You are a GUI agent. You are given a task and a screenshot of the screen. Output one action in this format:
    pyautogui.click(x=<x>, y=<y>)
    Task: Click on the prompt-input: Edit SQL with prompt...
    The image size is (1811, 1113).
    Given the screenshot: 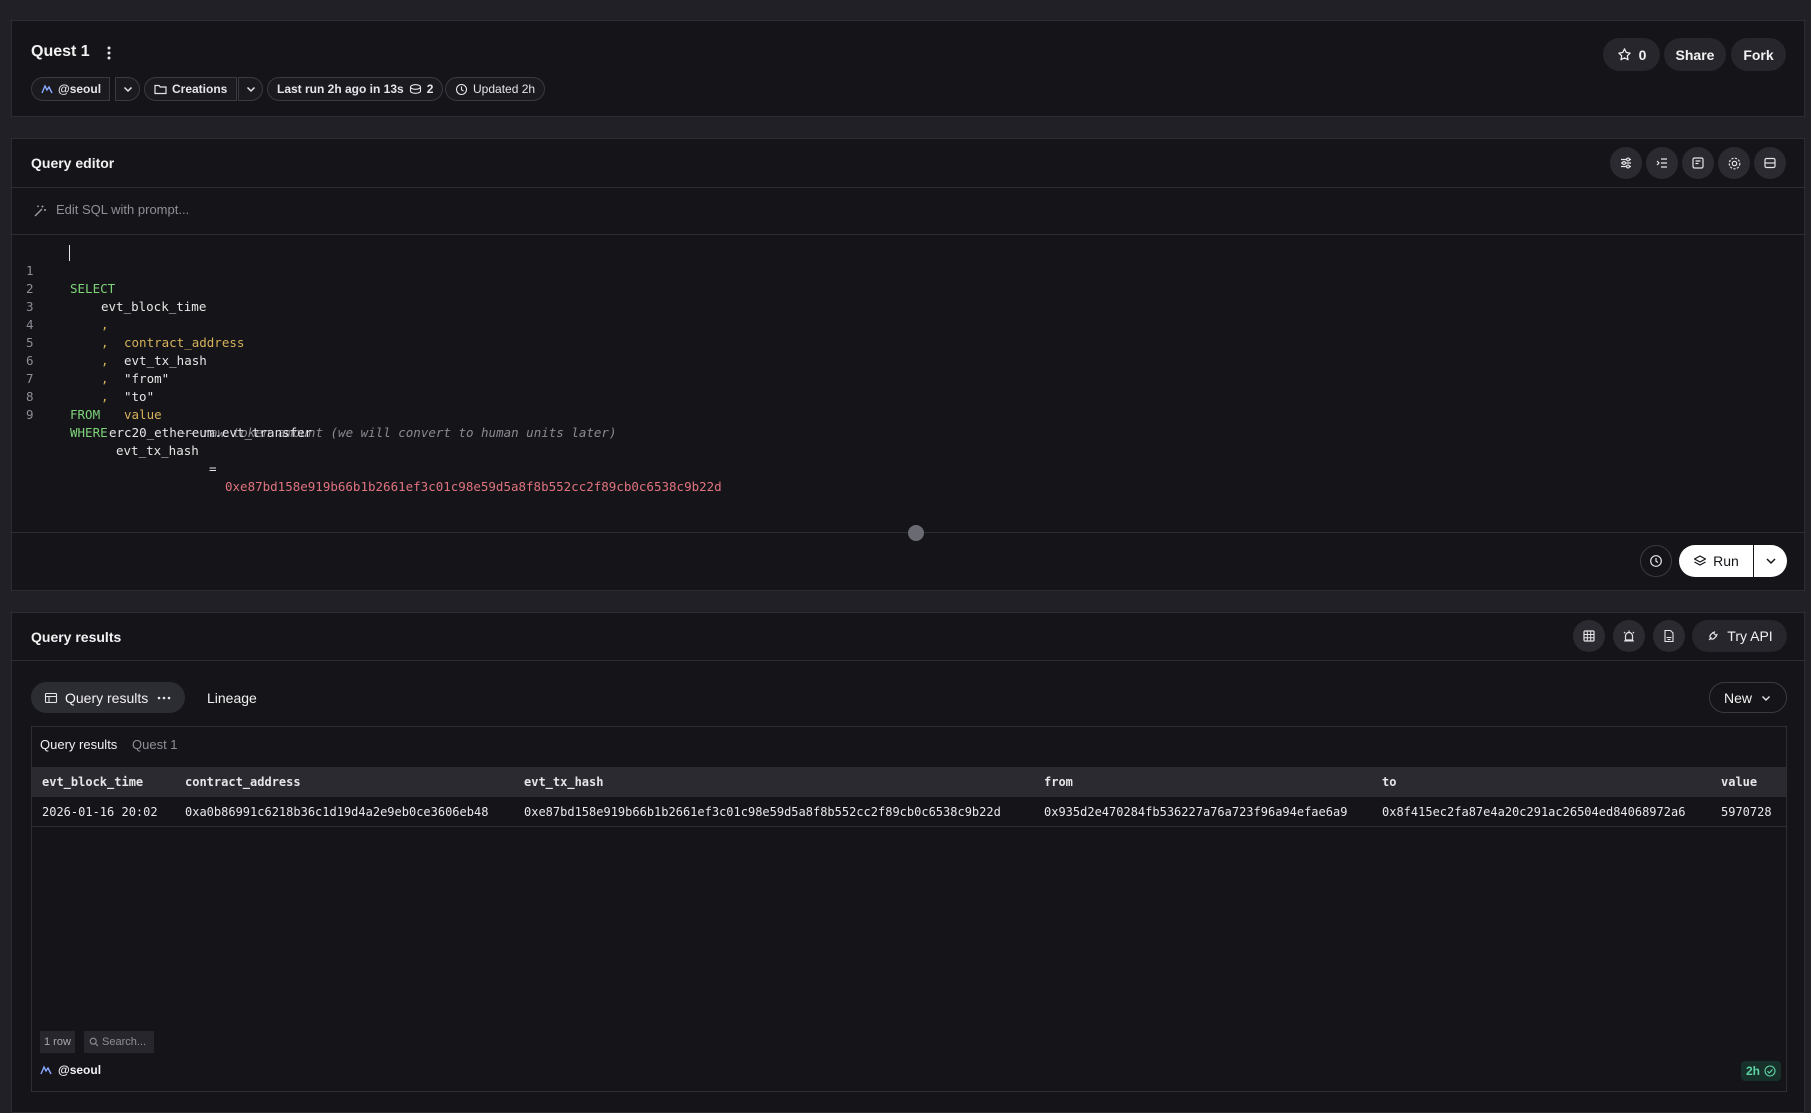 What is the action you would take?
    pyautogui.click(x=122, y=209)
    